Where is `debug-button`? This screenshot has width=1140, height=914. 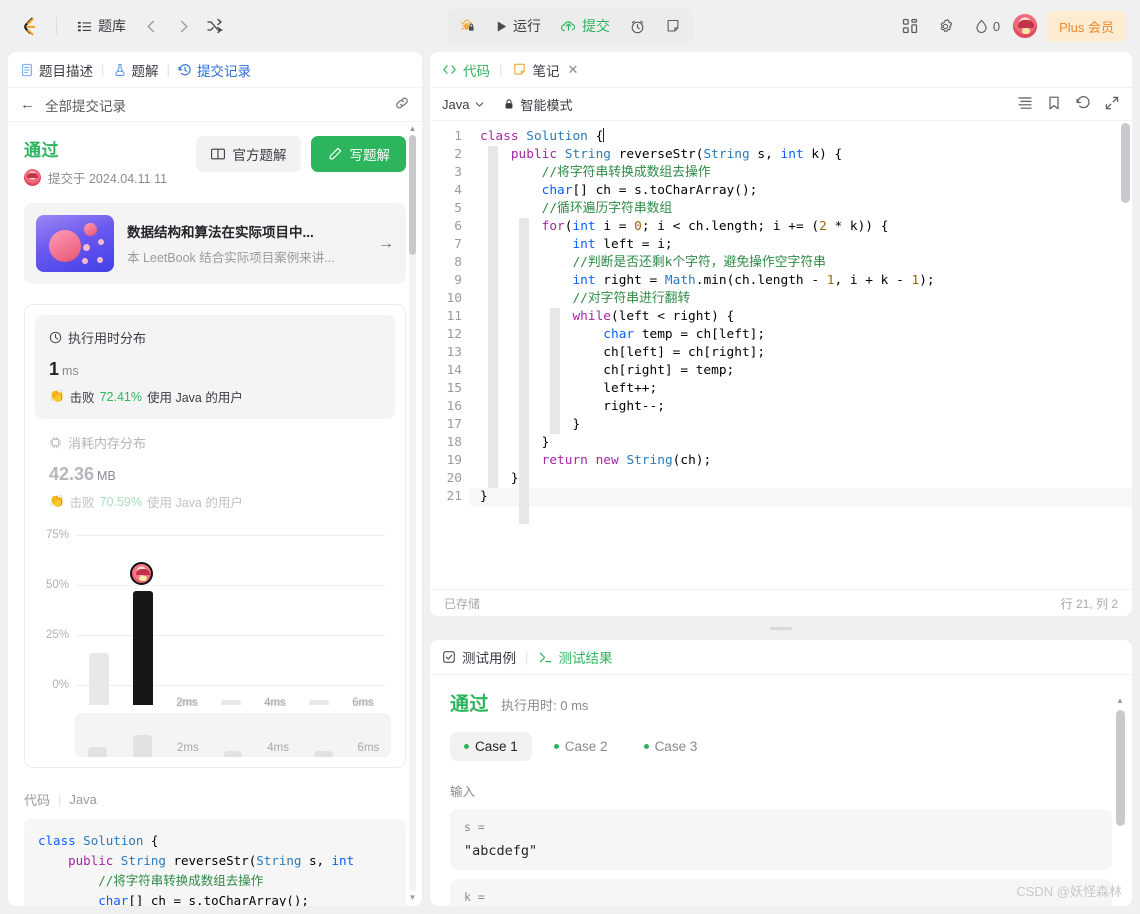 debug-button is located at coordinates (467, 26).